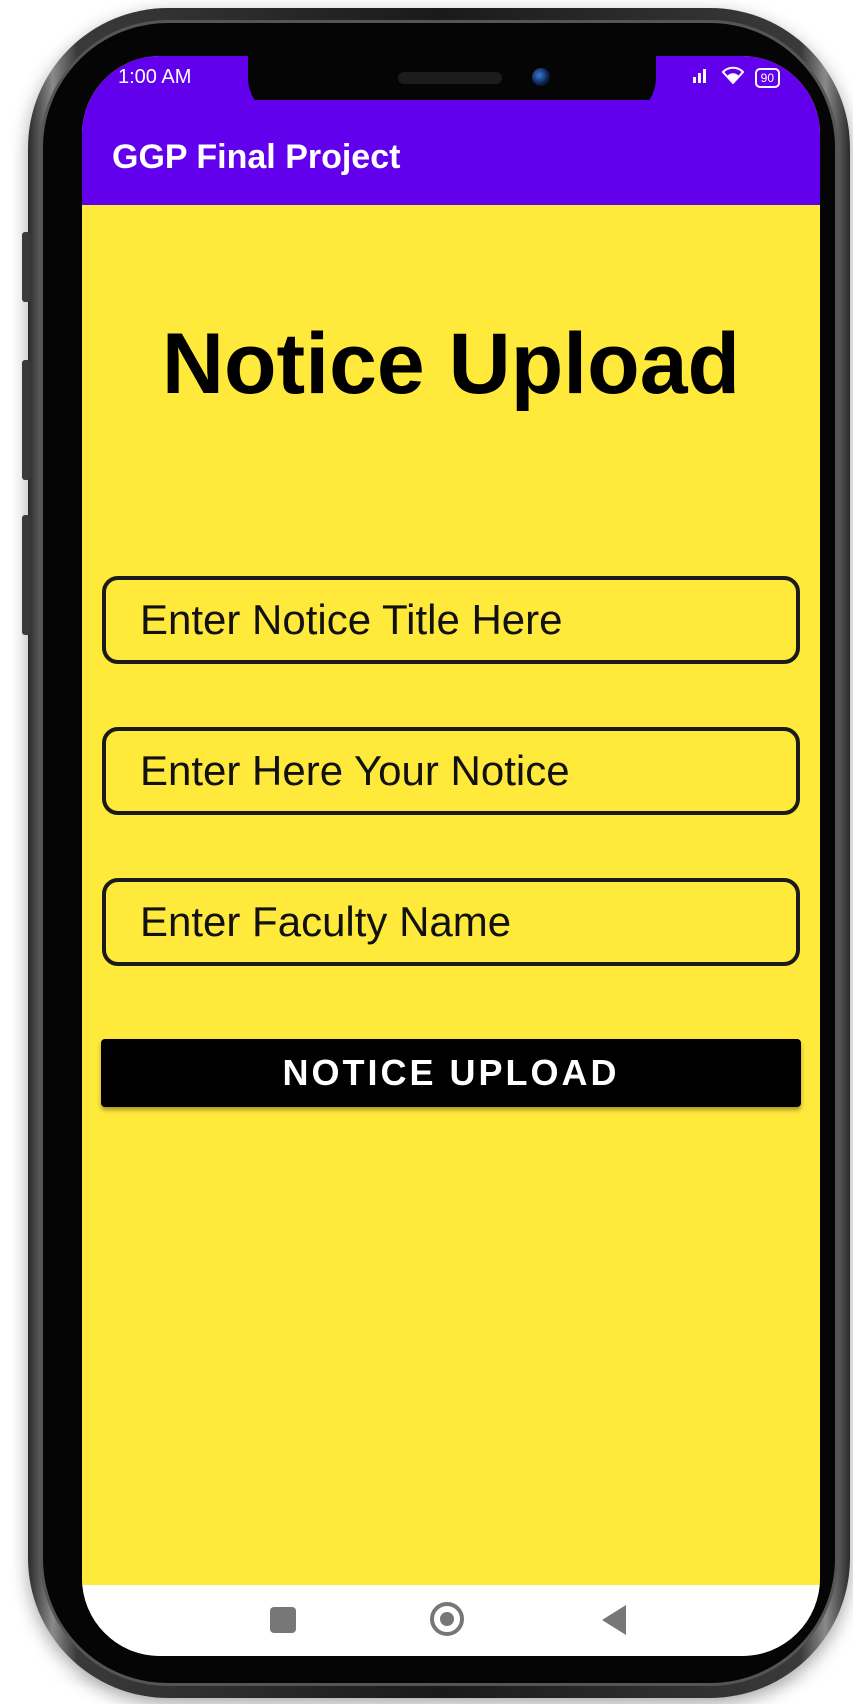  I want to click on mute-switch, so click(26, 267).